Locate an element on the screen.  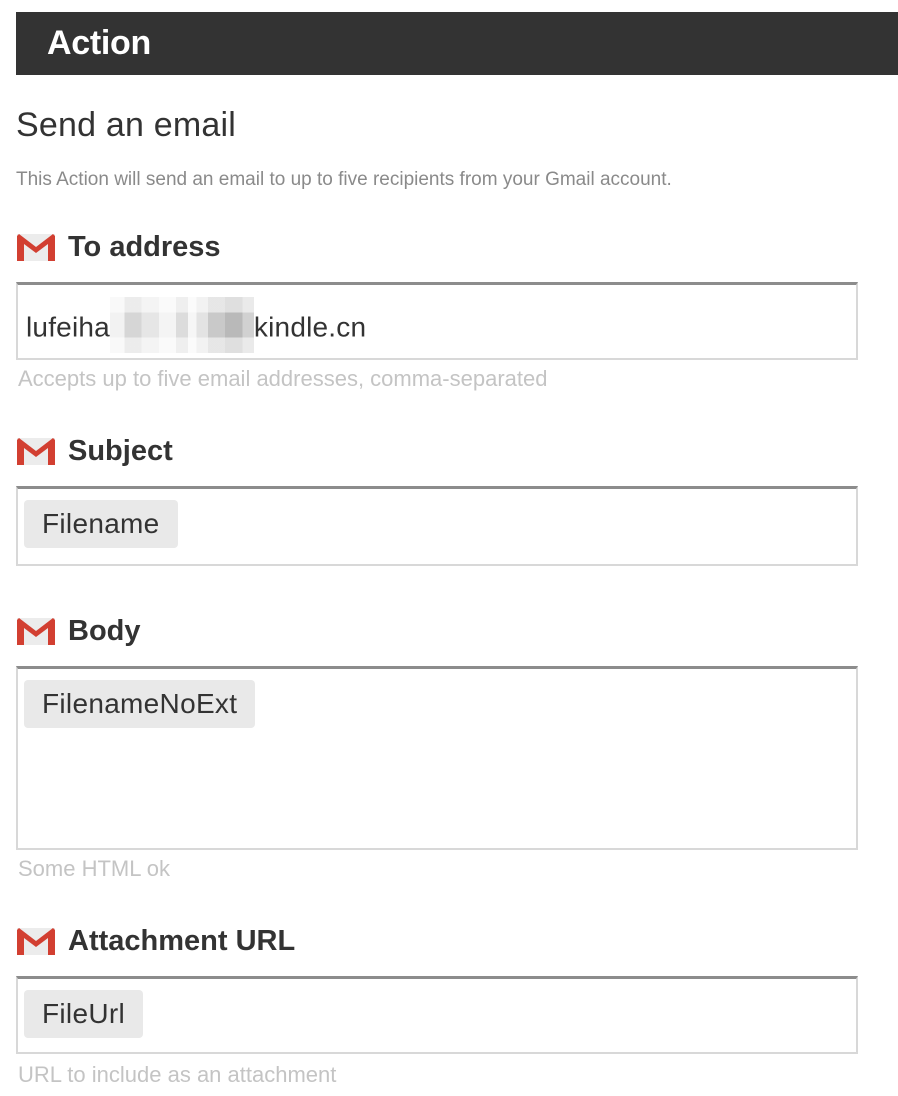
attachment-url-input: FileUrl is located at coordinates (437, 1015).